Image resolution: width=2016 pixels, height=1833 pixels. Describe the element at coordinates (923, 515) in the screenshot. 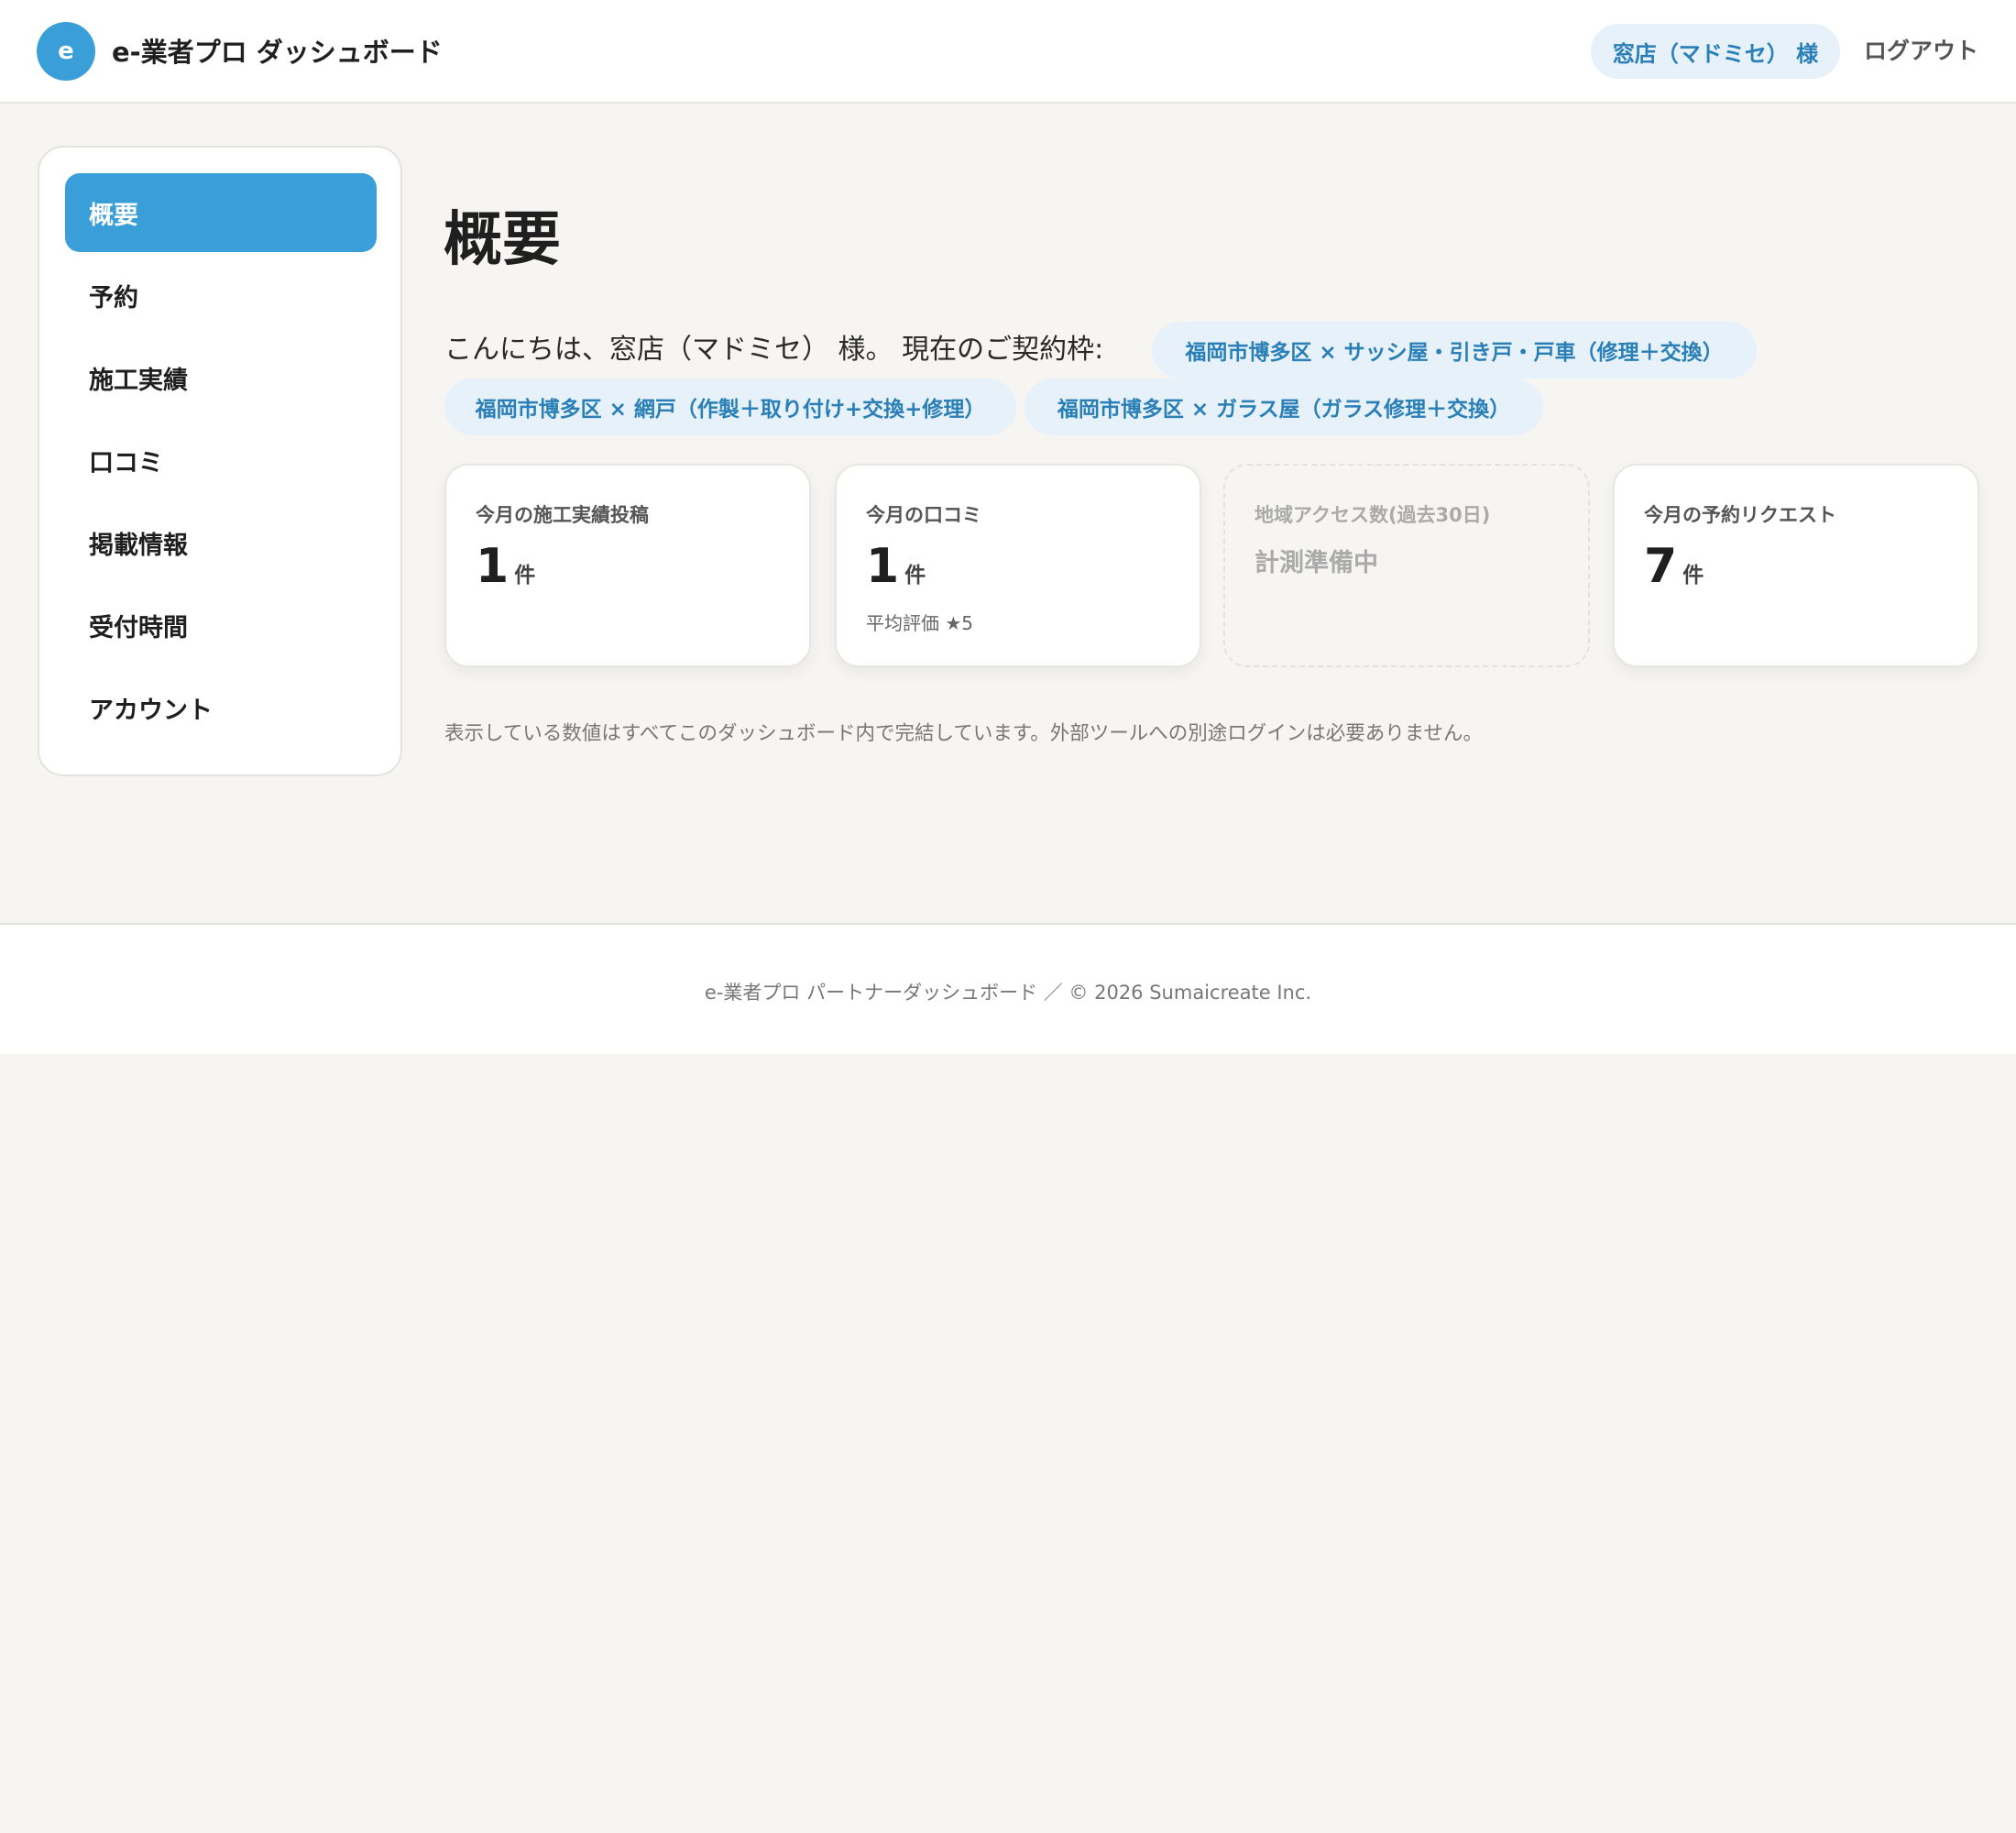

I see `stat-label: 今月の口コミ` at that location.